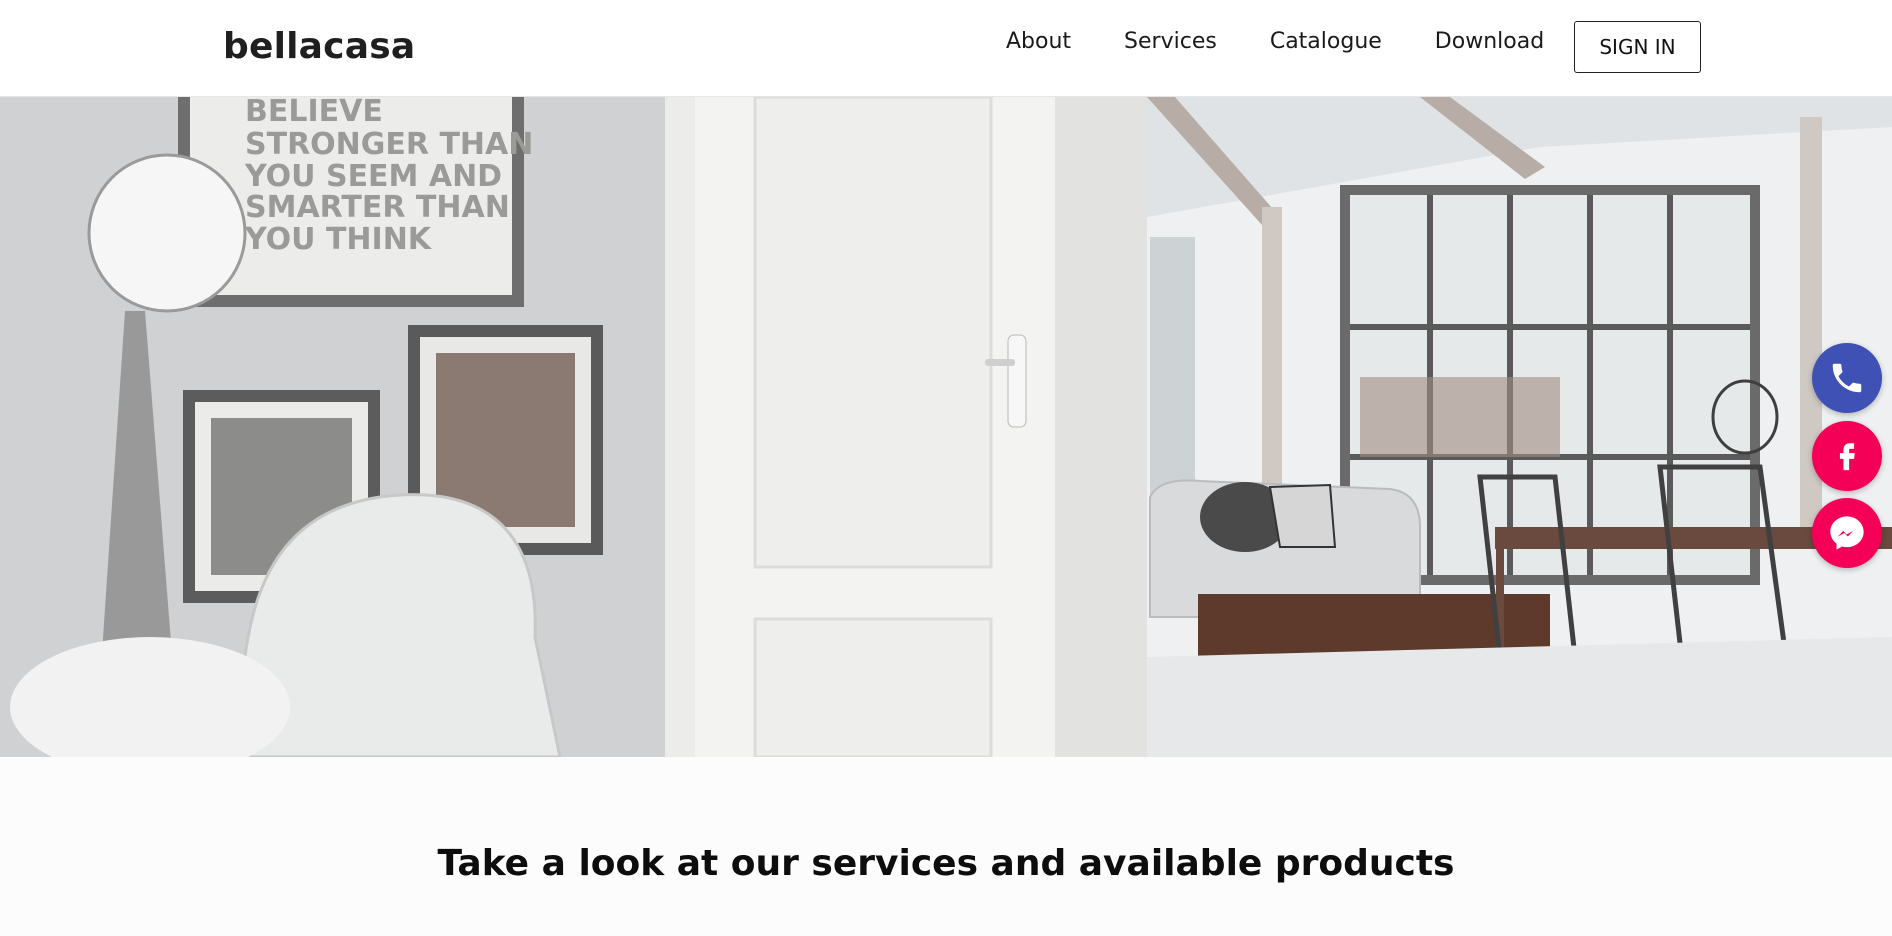 Image resolution: width=1892 pixels, height=936 pixels. Describe the element at coordinates (1038, 41) in the screenshot. I see `nav-about-link: About` at that location.